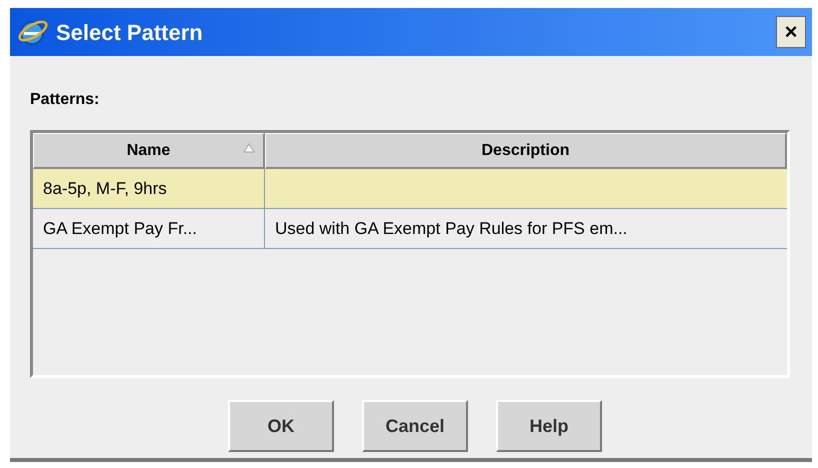  I want to click on table-row: 8a-5p, M-F, 9hrs, so click(410, 189).